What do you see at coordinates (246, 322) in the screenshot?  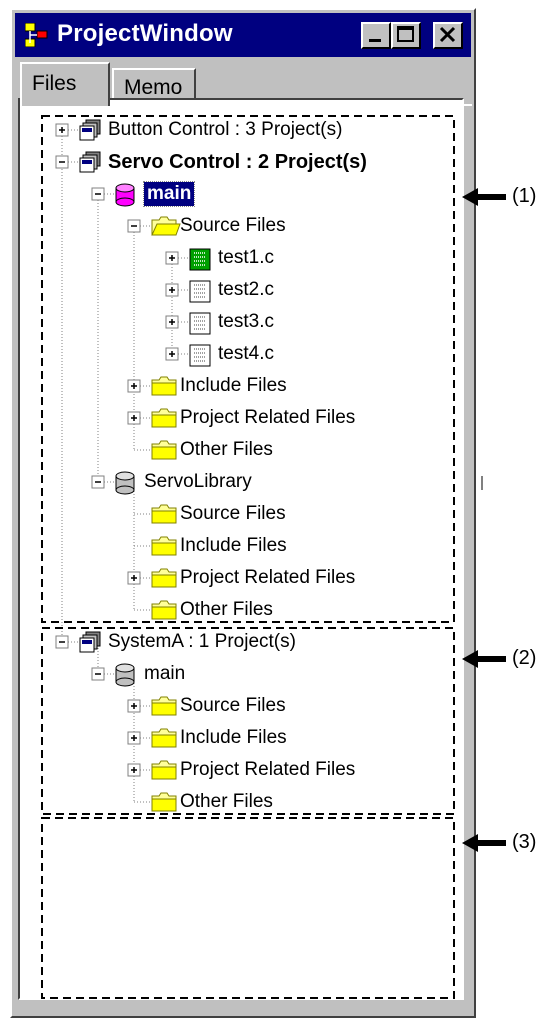 I see `tree-item-label: test3.c` at bounding box center [246, 322].